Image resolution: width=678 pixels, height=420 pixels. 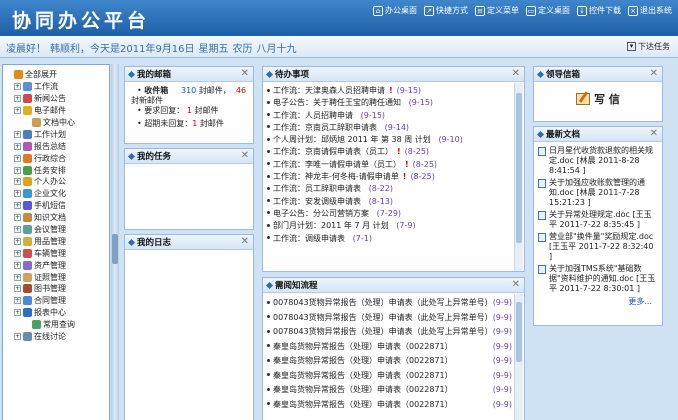 I want to click on inbox-line: • 收件箱 310 封邮件， 46, so click(x=189, y=91).